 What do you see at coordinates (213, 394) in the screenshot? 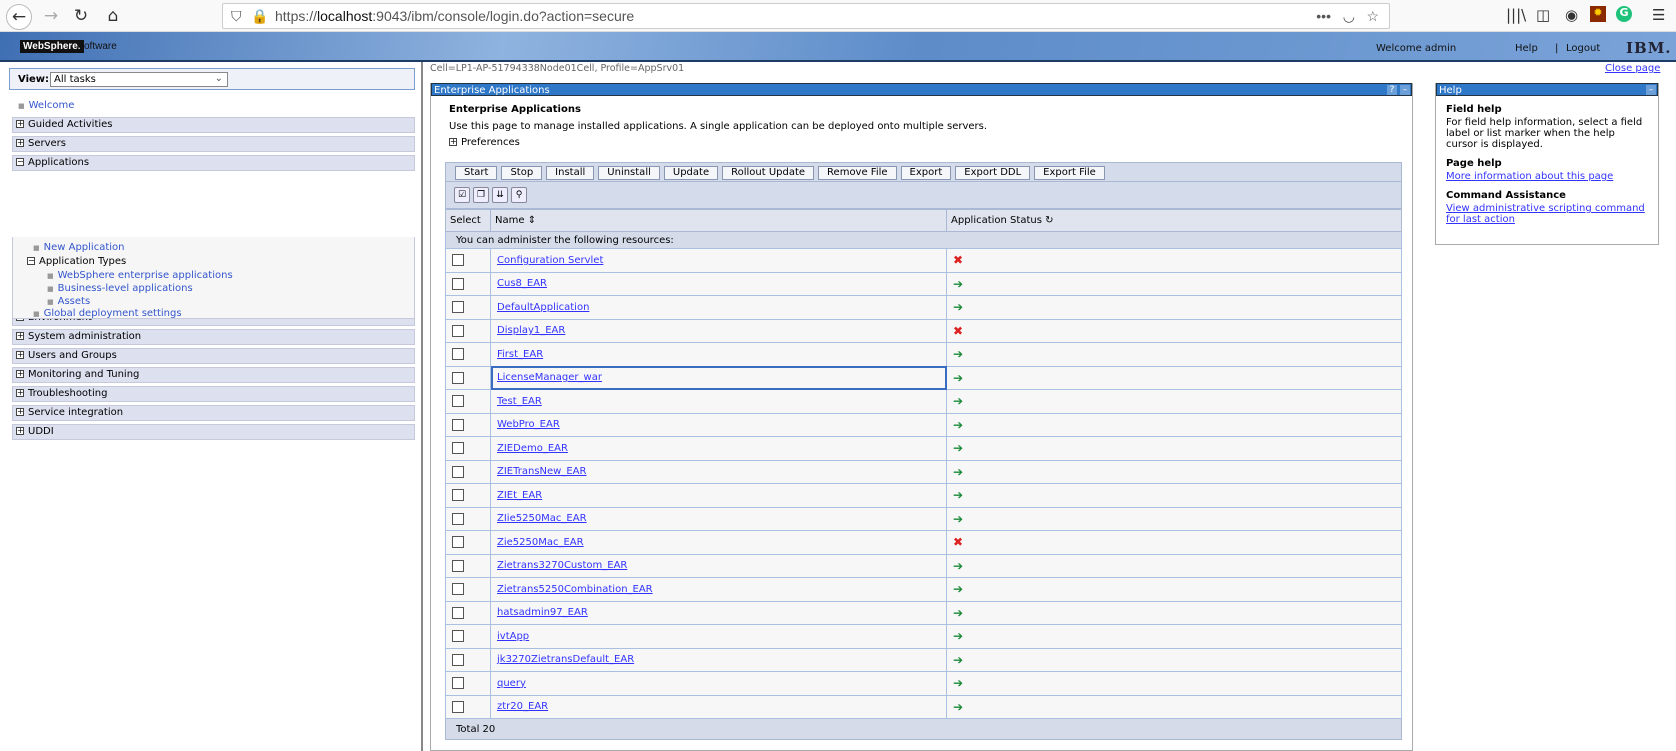
I see `sidebar-section-troubleshooting: + Troubleshooting` at bounding box center [213, 394].